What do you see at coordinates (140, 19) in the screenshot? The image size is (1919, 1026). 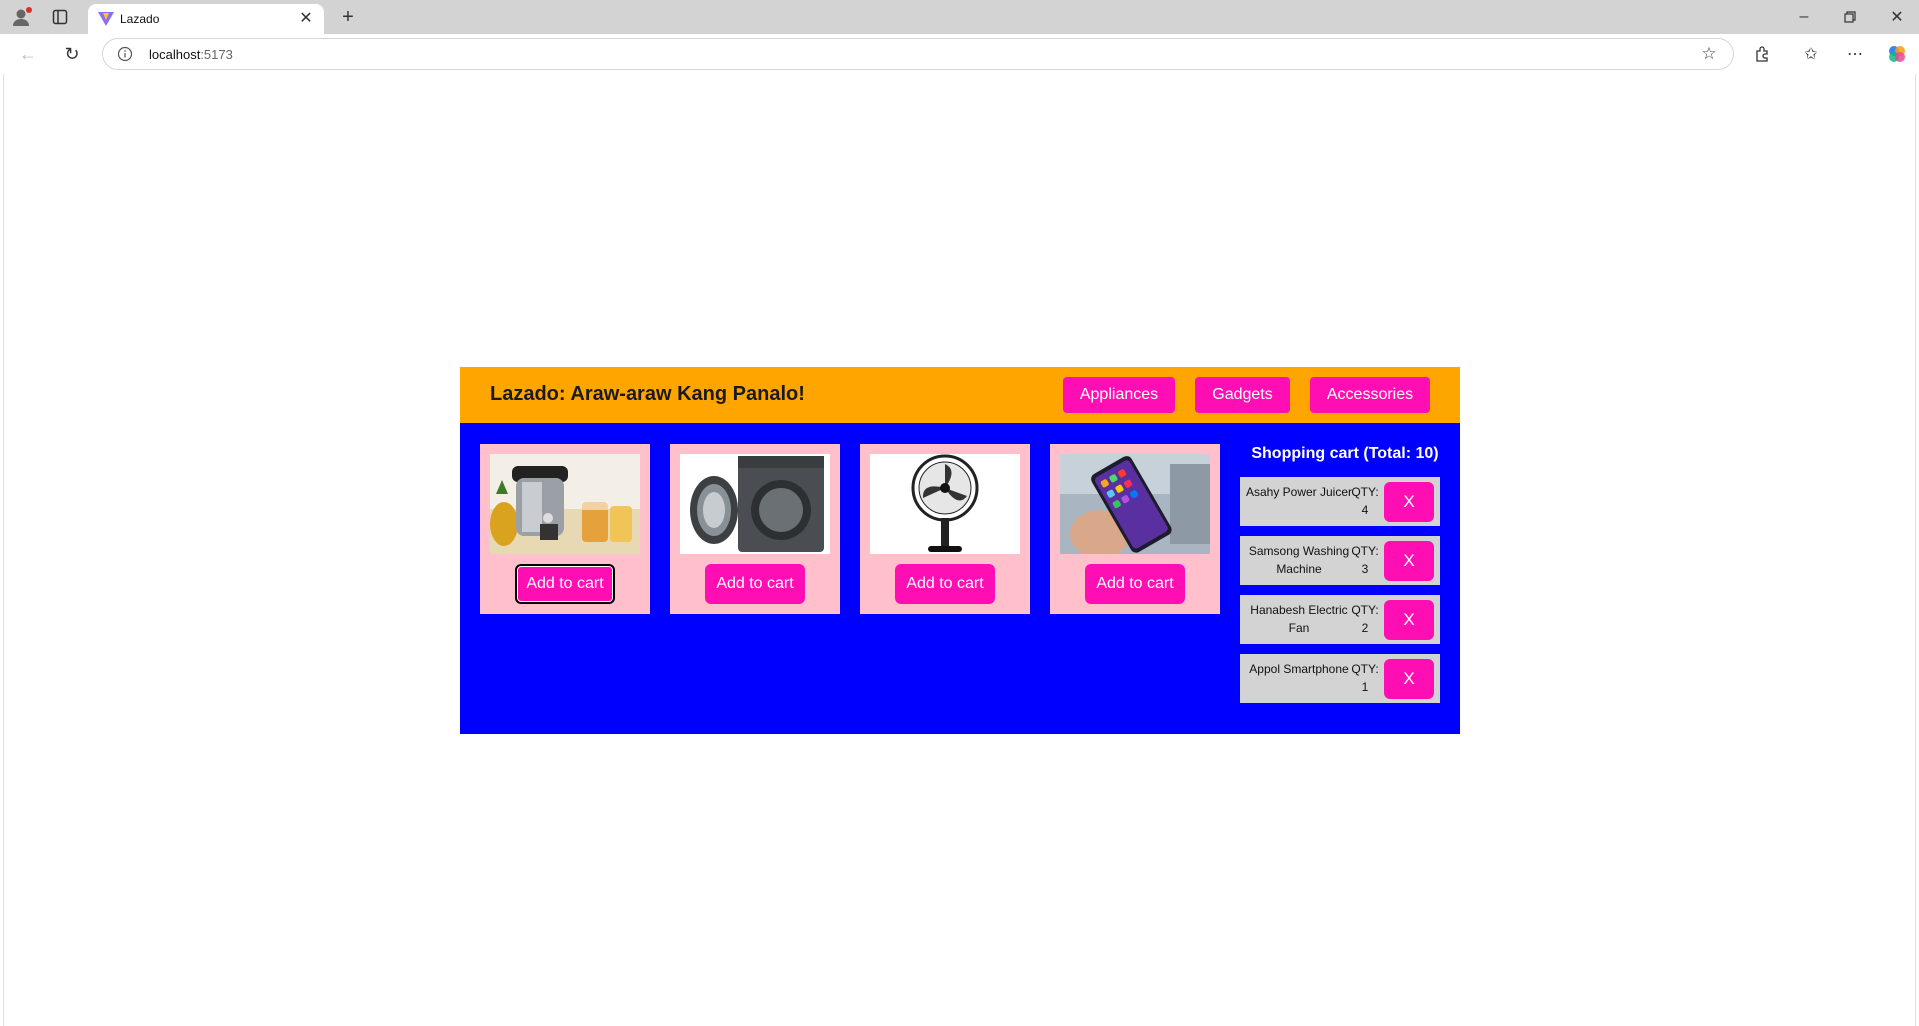 I see `tab-title: Lazado` at bounding box center [140, 19].